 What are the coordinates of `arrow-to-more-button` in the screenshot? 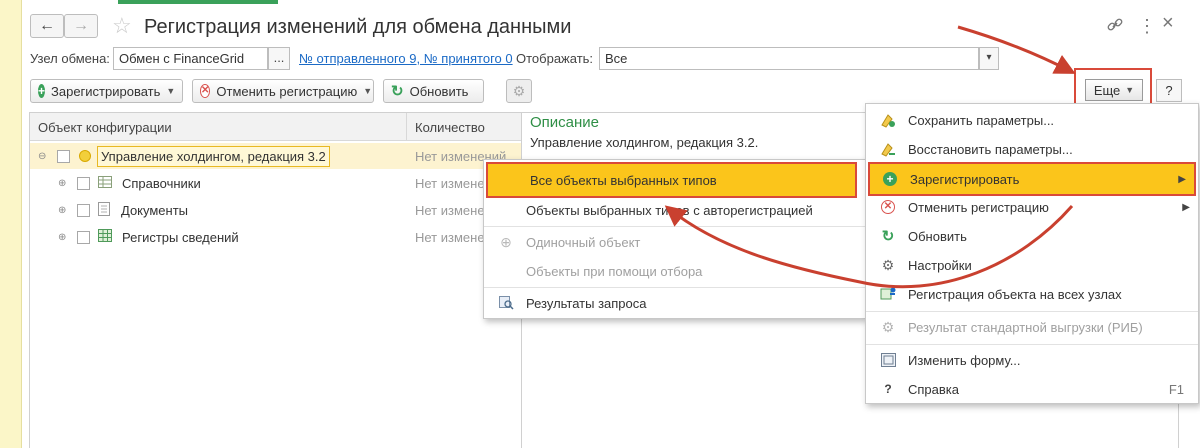 It's located at (1016, 49).